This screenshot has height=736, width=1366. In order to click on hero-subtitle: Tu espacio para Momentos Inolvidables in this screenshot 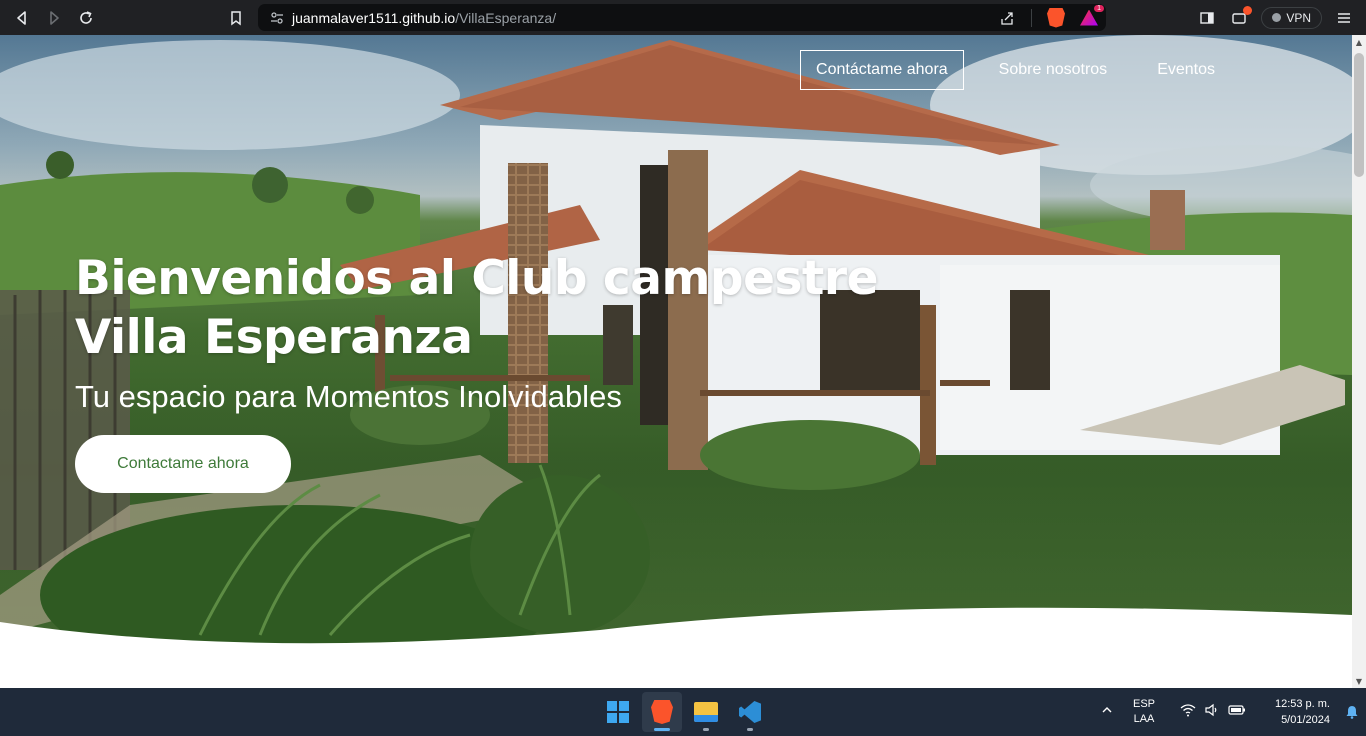, I will do `click(348, 396)`.